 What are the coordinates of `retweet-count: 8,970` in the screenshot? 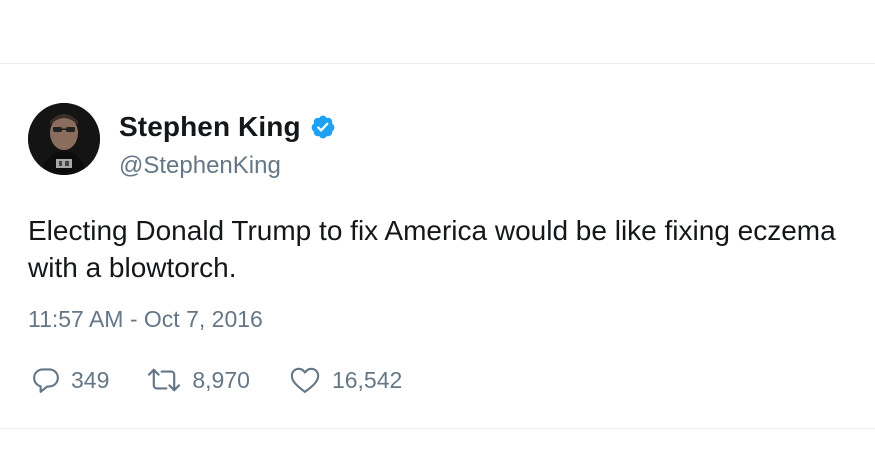 It's located at (221, 379).